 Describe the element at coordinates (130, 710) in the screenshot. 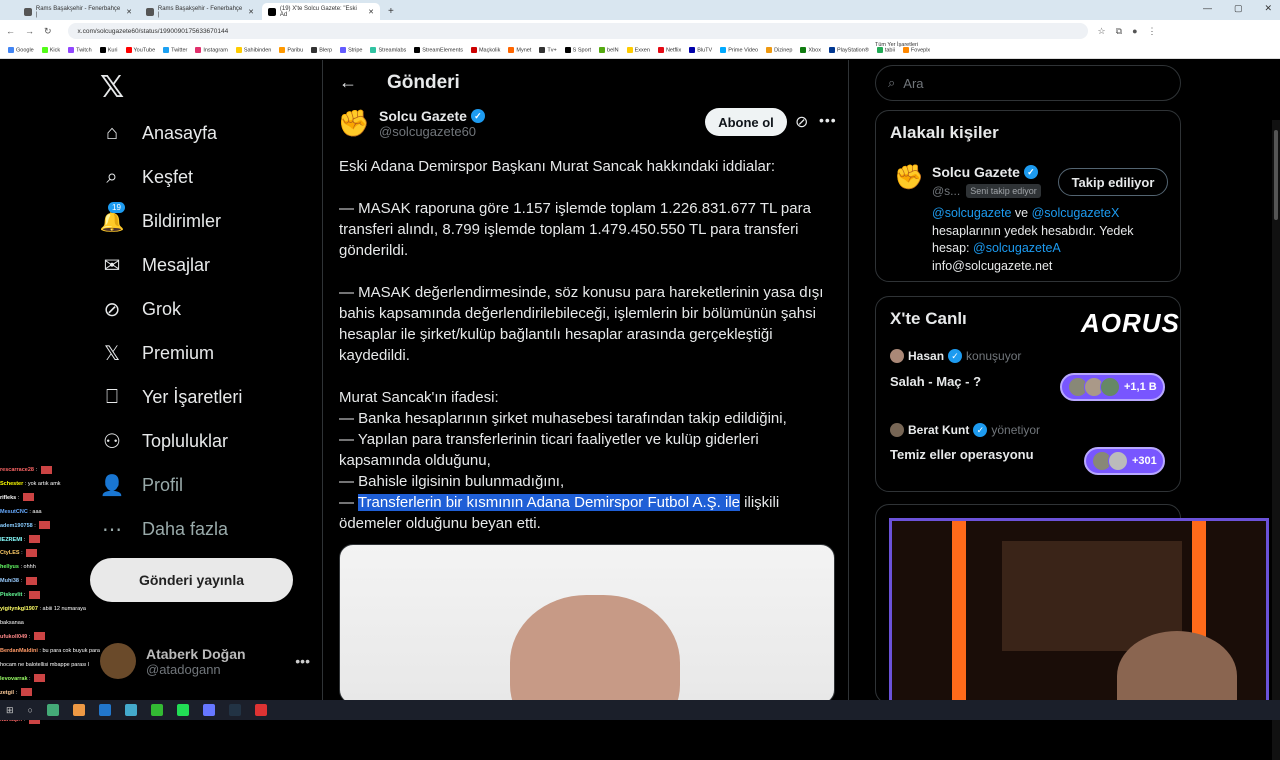

I see `app-icon` at that location.